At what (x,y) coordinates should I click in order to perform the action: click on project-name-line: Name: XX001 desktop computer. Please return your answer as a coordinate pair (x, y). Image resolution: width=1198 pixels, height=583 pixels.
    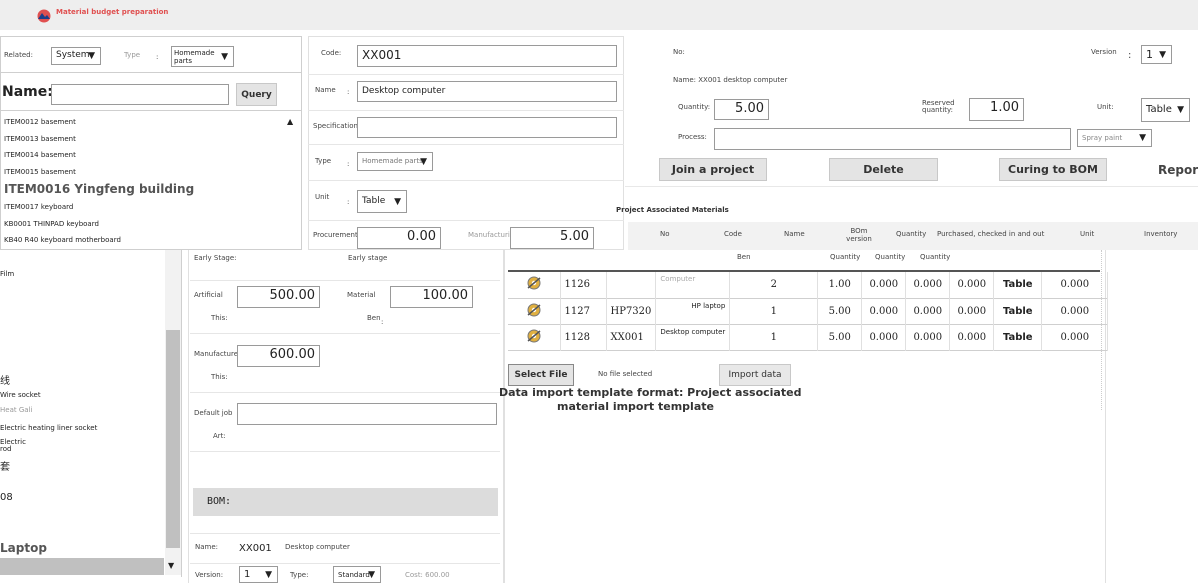
    Looking at the image, I should click on (730, 80).